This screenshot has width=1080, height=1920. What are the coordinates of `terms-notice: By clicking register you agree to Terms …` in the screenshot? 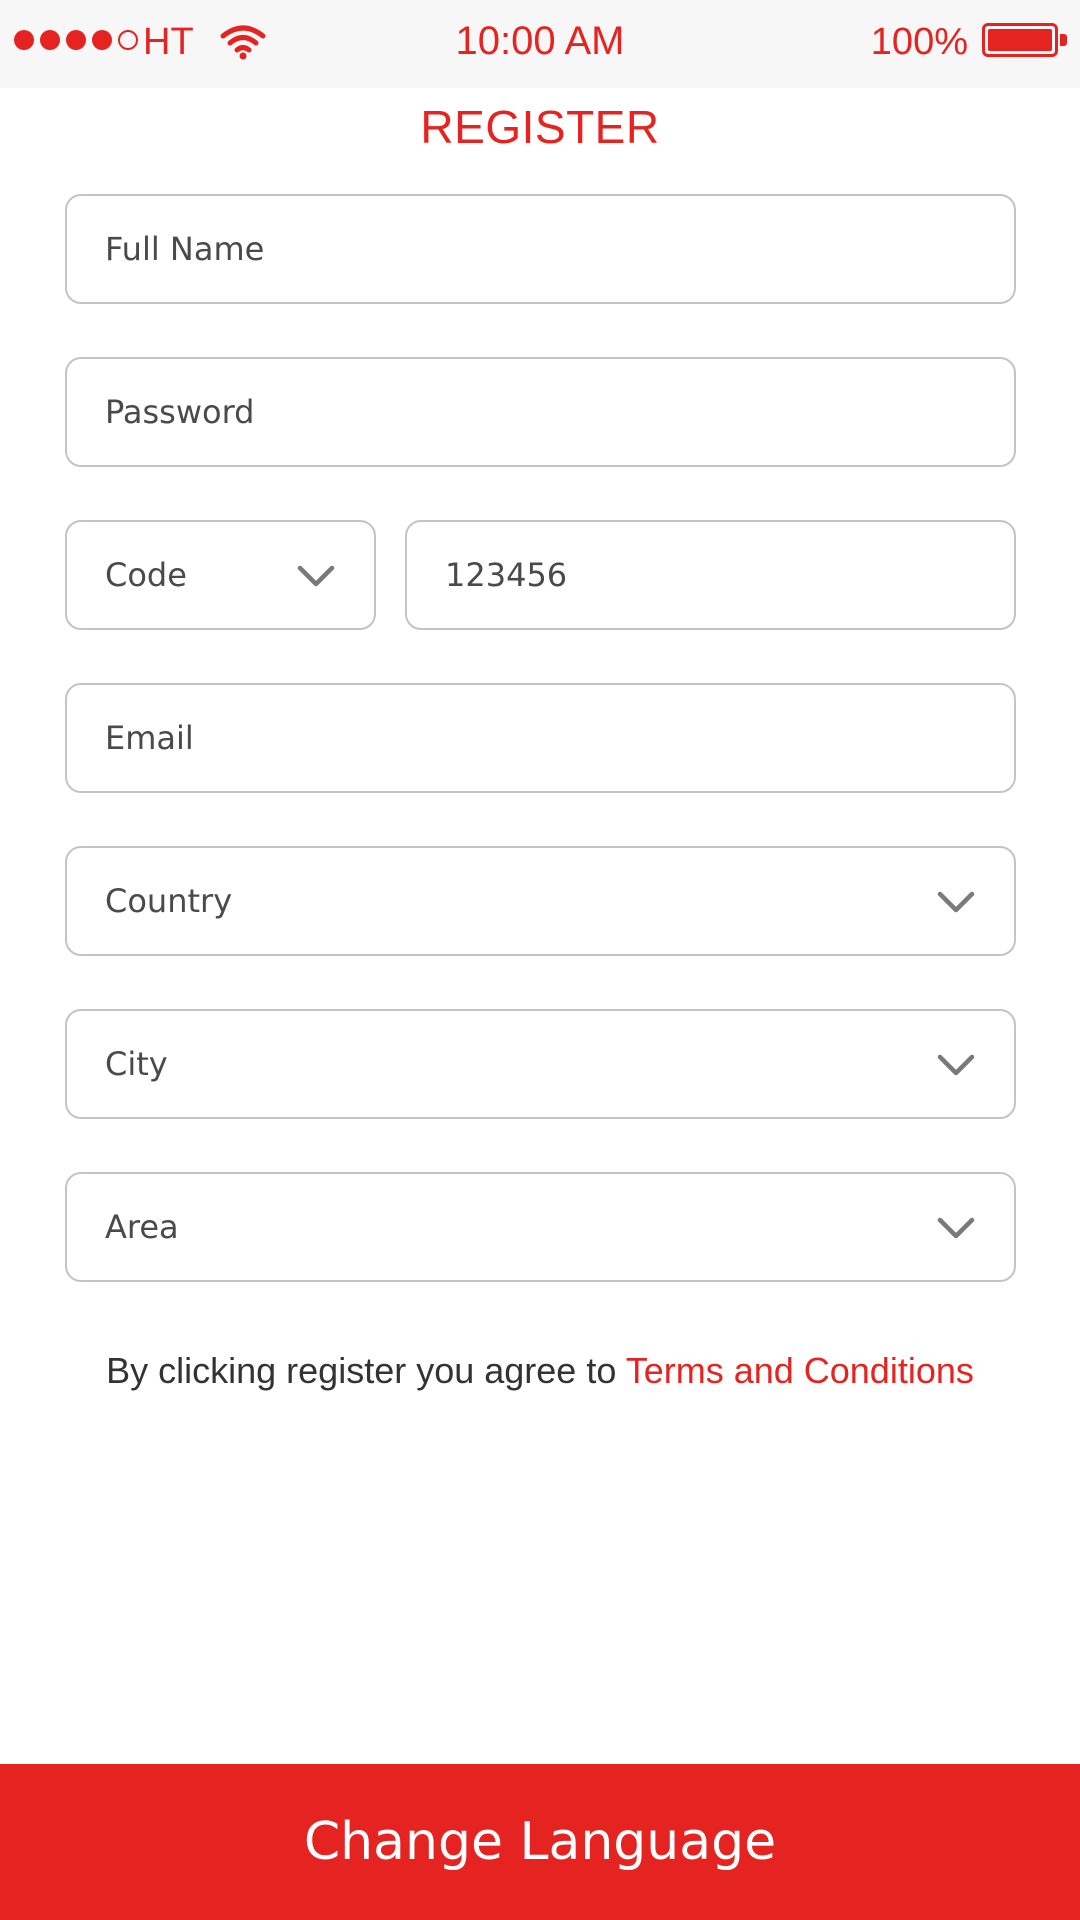 It's located at (540, 1371).